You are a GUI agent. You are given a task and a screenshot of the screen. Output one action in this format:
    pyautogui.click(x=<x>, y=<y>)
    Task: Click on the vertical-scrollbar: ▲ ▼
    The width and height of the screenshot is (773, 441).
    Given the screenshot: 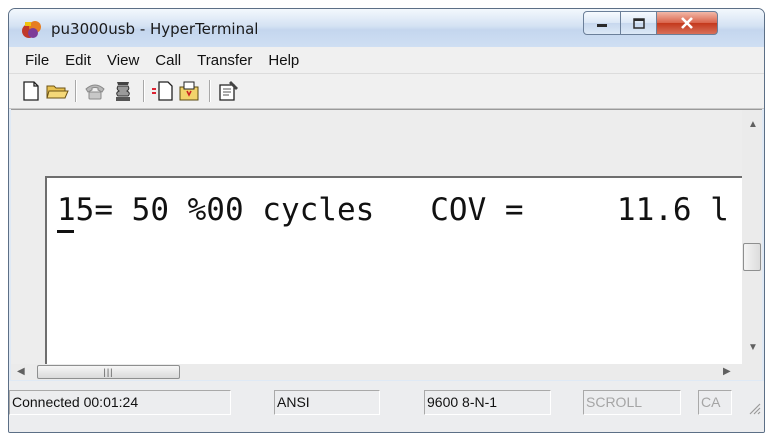 What is the action you would take?
    pyautogui.click(x=752, y=237)
    